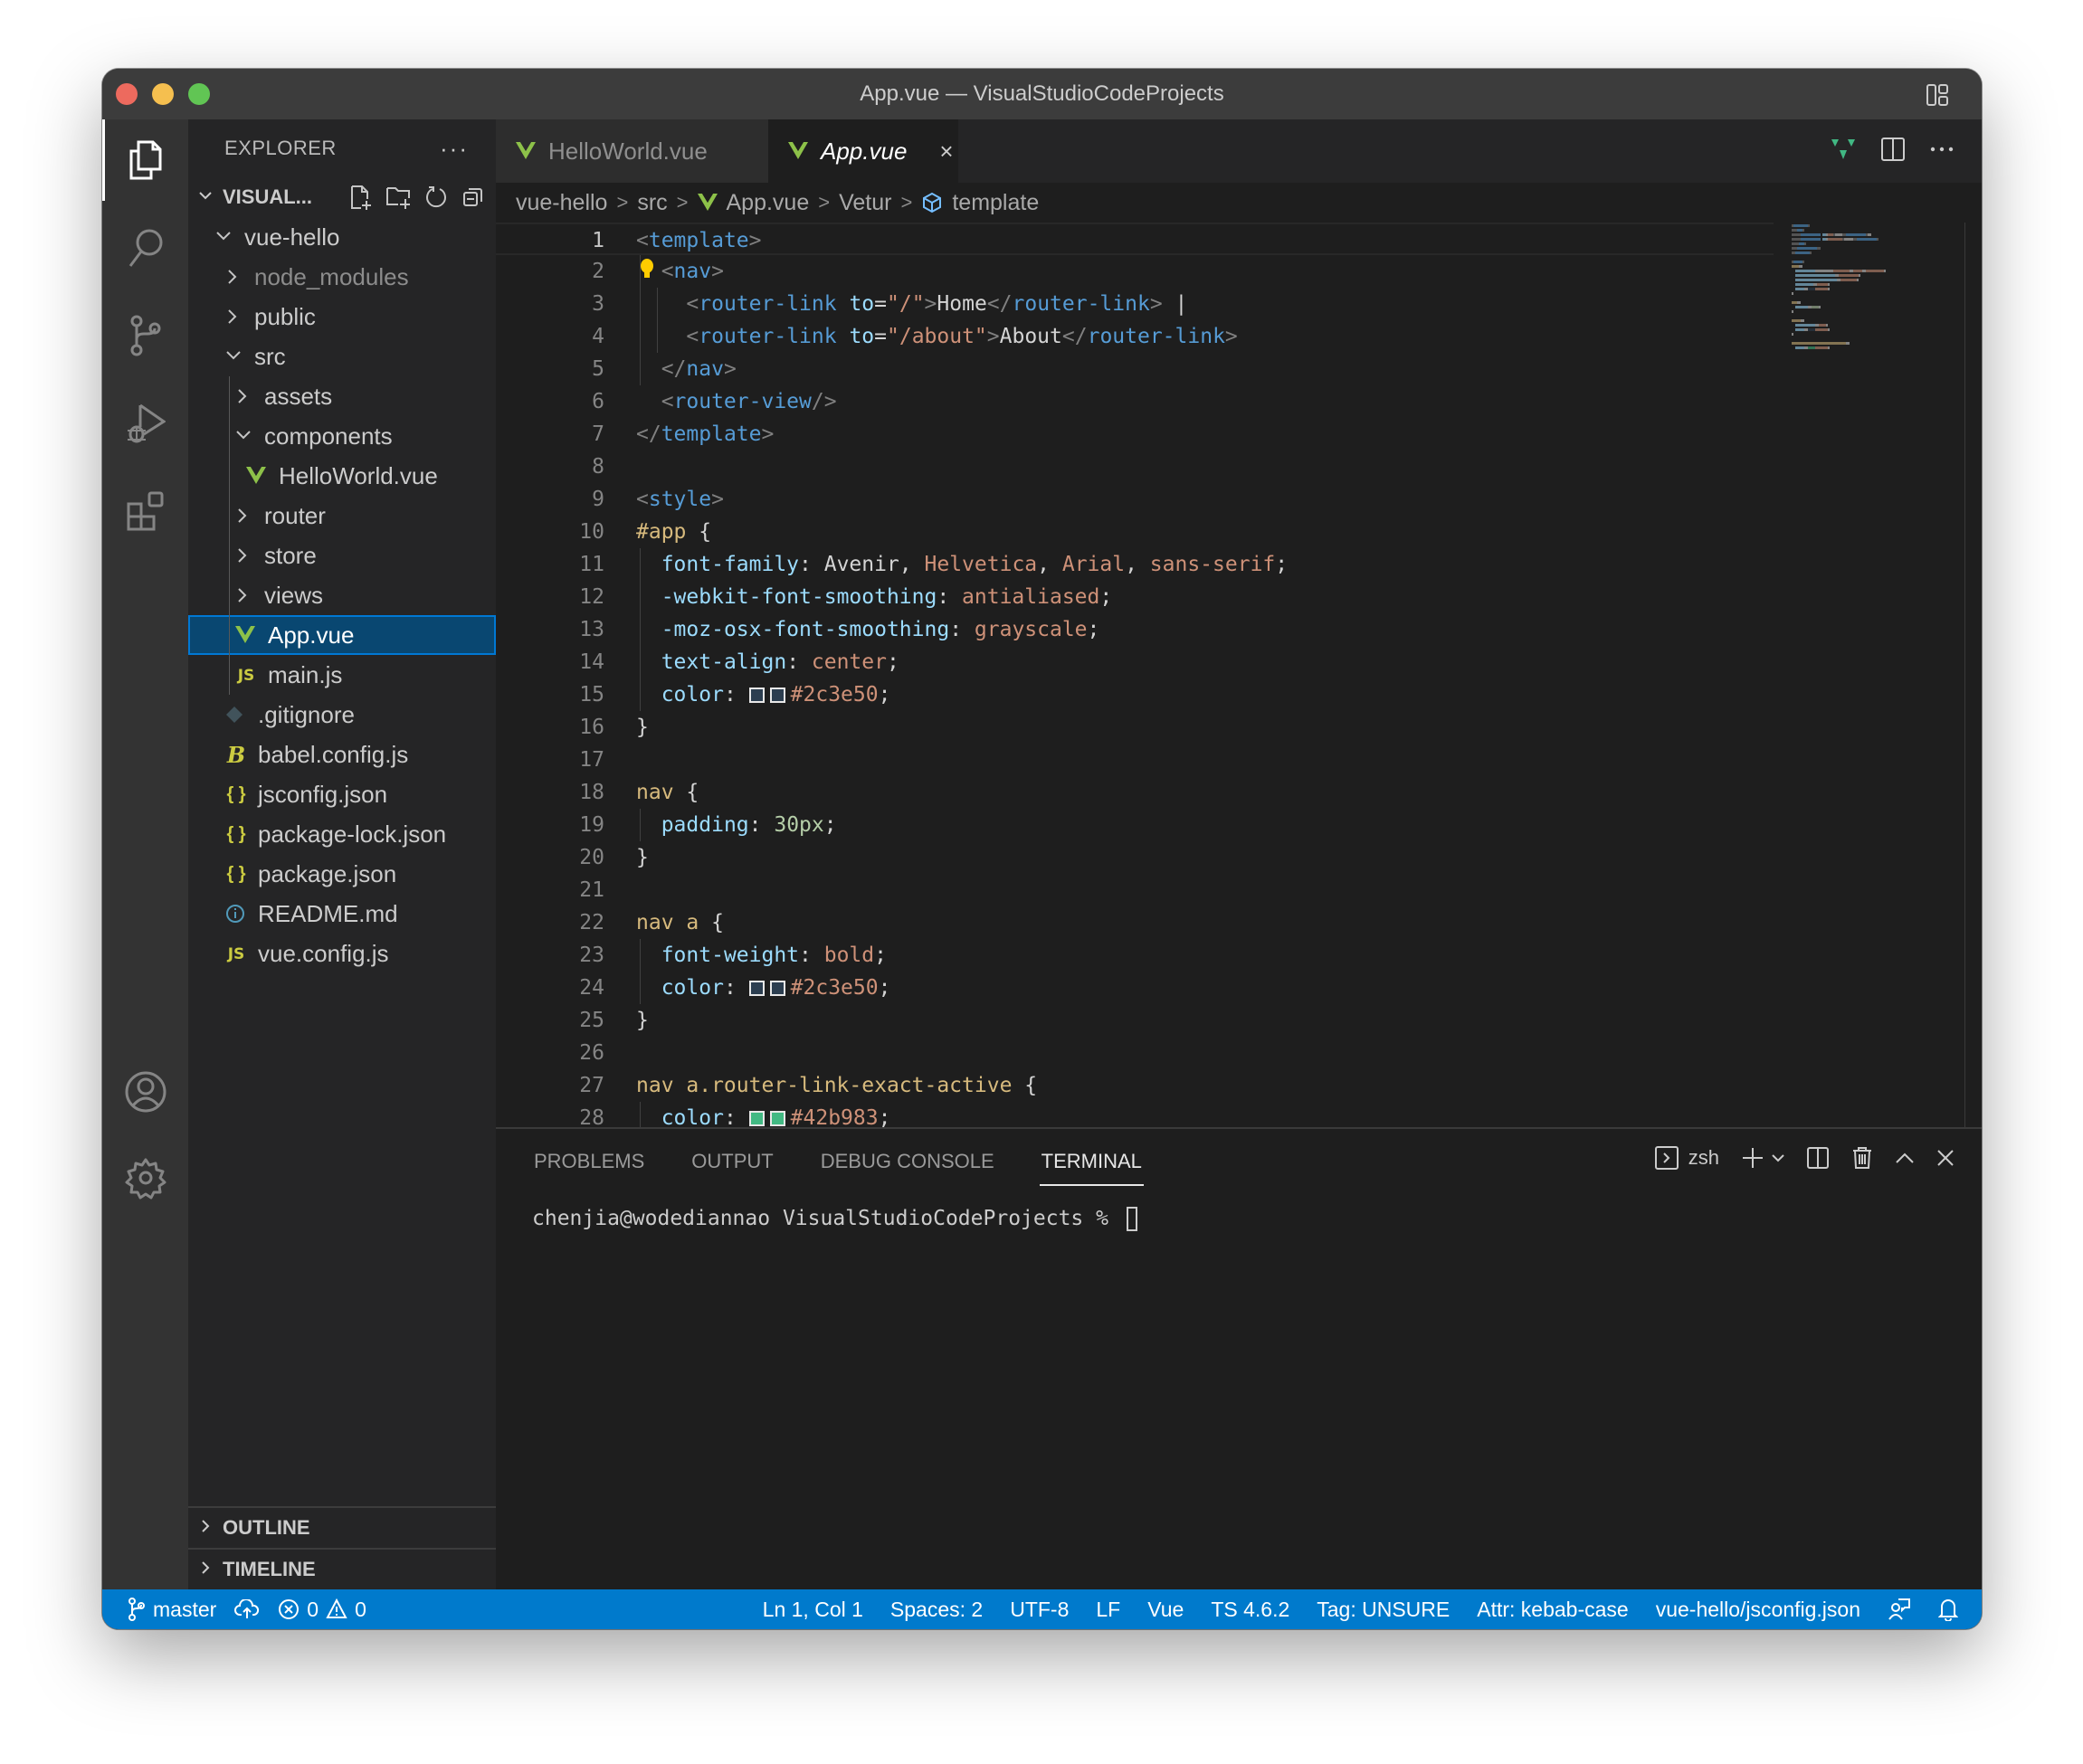 The image size is (2083, 1764). I want to click on activity-manage, so click(145, 1178).